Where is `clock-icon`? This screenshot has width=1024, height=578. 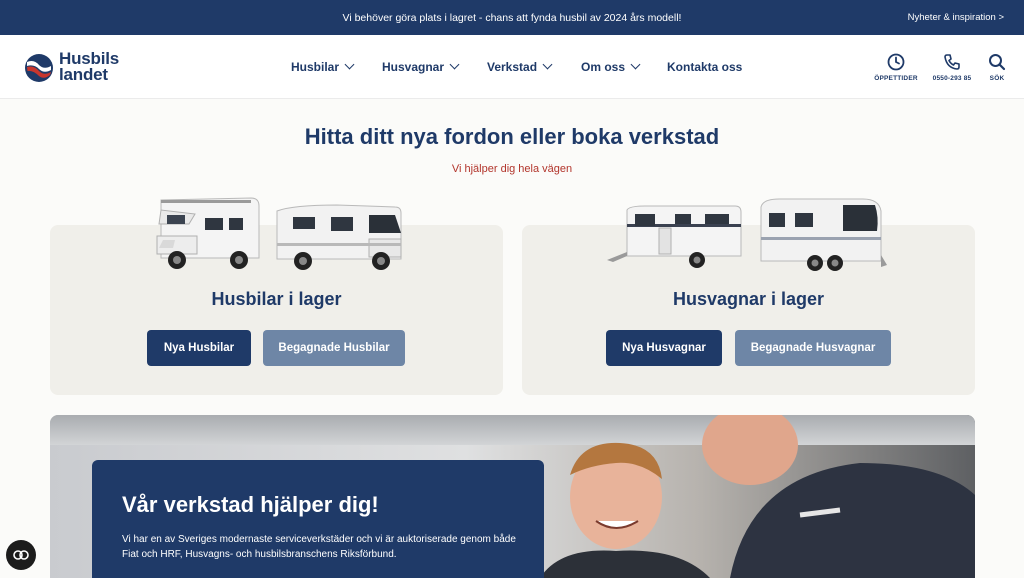
clock-icon is located at coordinates (896, 62).